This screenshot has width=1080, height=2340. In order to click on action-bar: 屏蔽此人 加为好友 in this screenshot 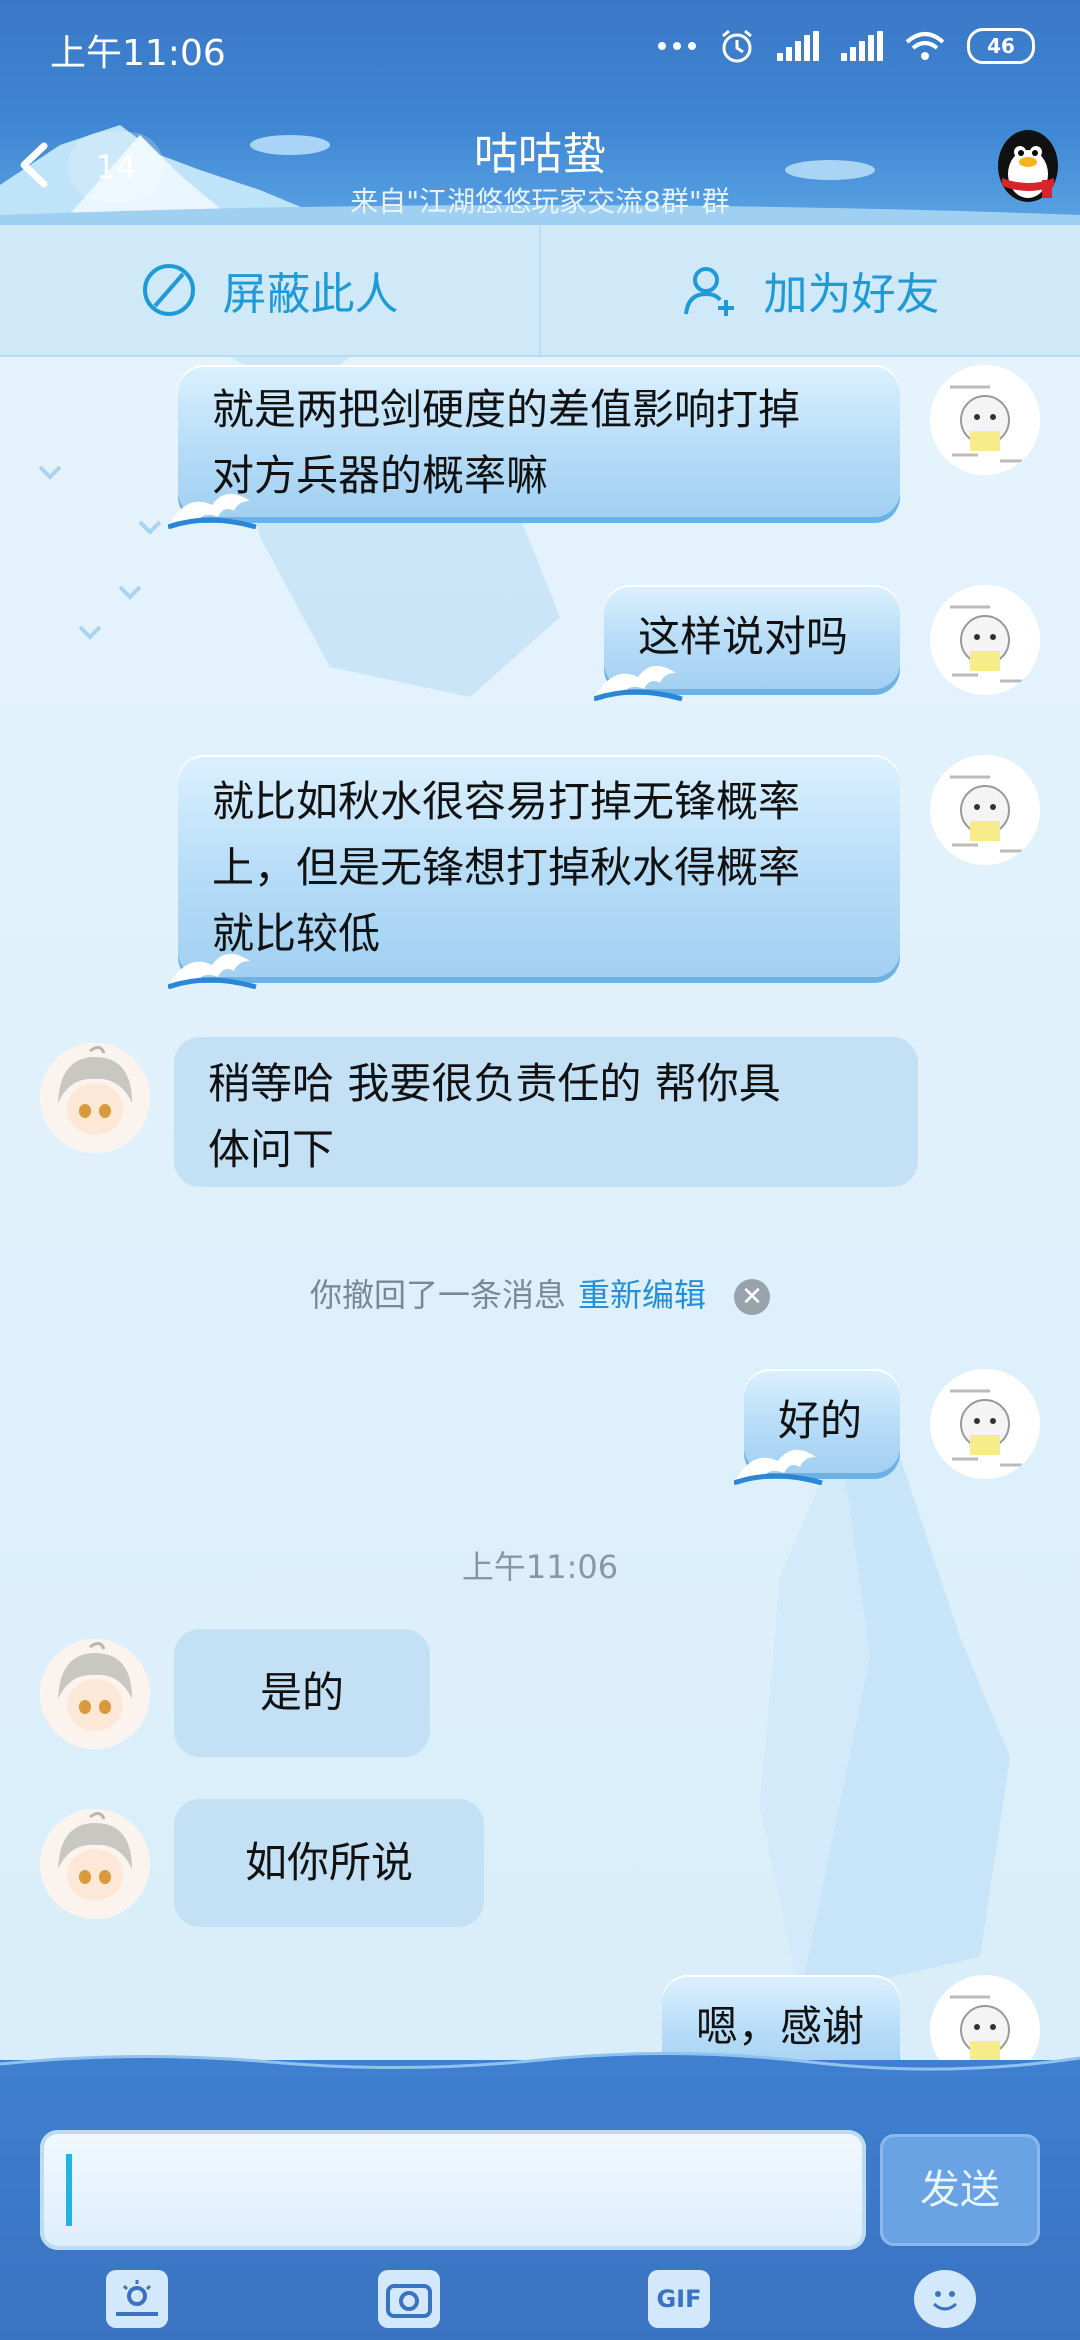, I will do `click(540, 291)`.